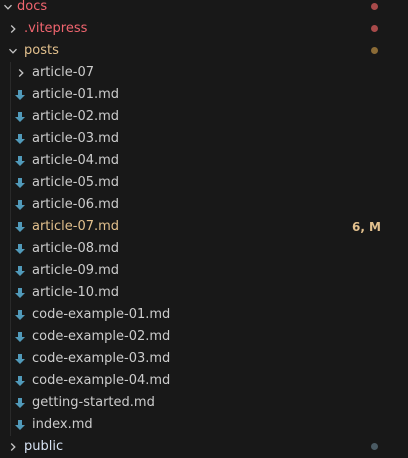 This screenshot has width=408, height=458. What do you see at coordinates (76, 248) in the screenshot?
I see `file-item-label: article-08.md` at bounding box center [76, 248].